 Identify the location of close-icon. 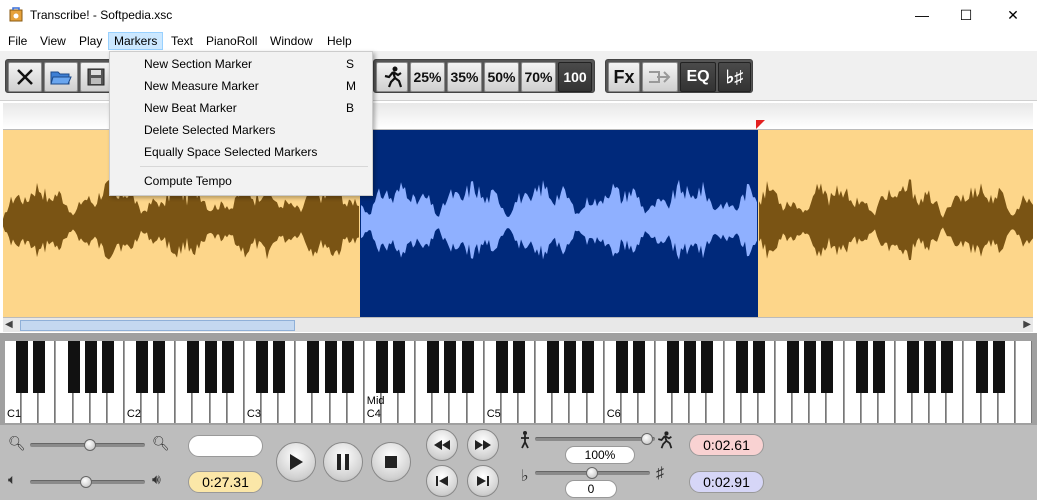
(25, 77).